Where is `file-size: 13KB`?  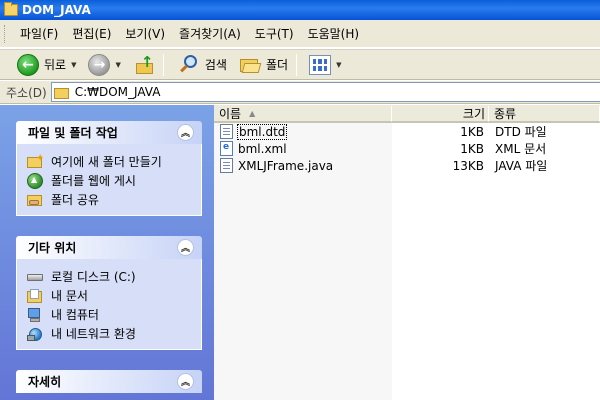 file-size: 13KB is located at coordinates (468, 165).